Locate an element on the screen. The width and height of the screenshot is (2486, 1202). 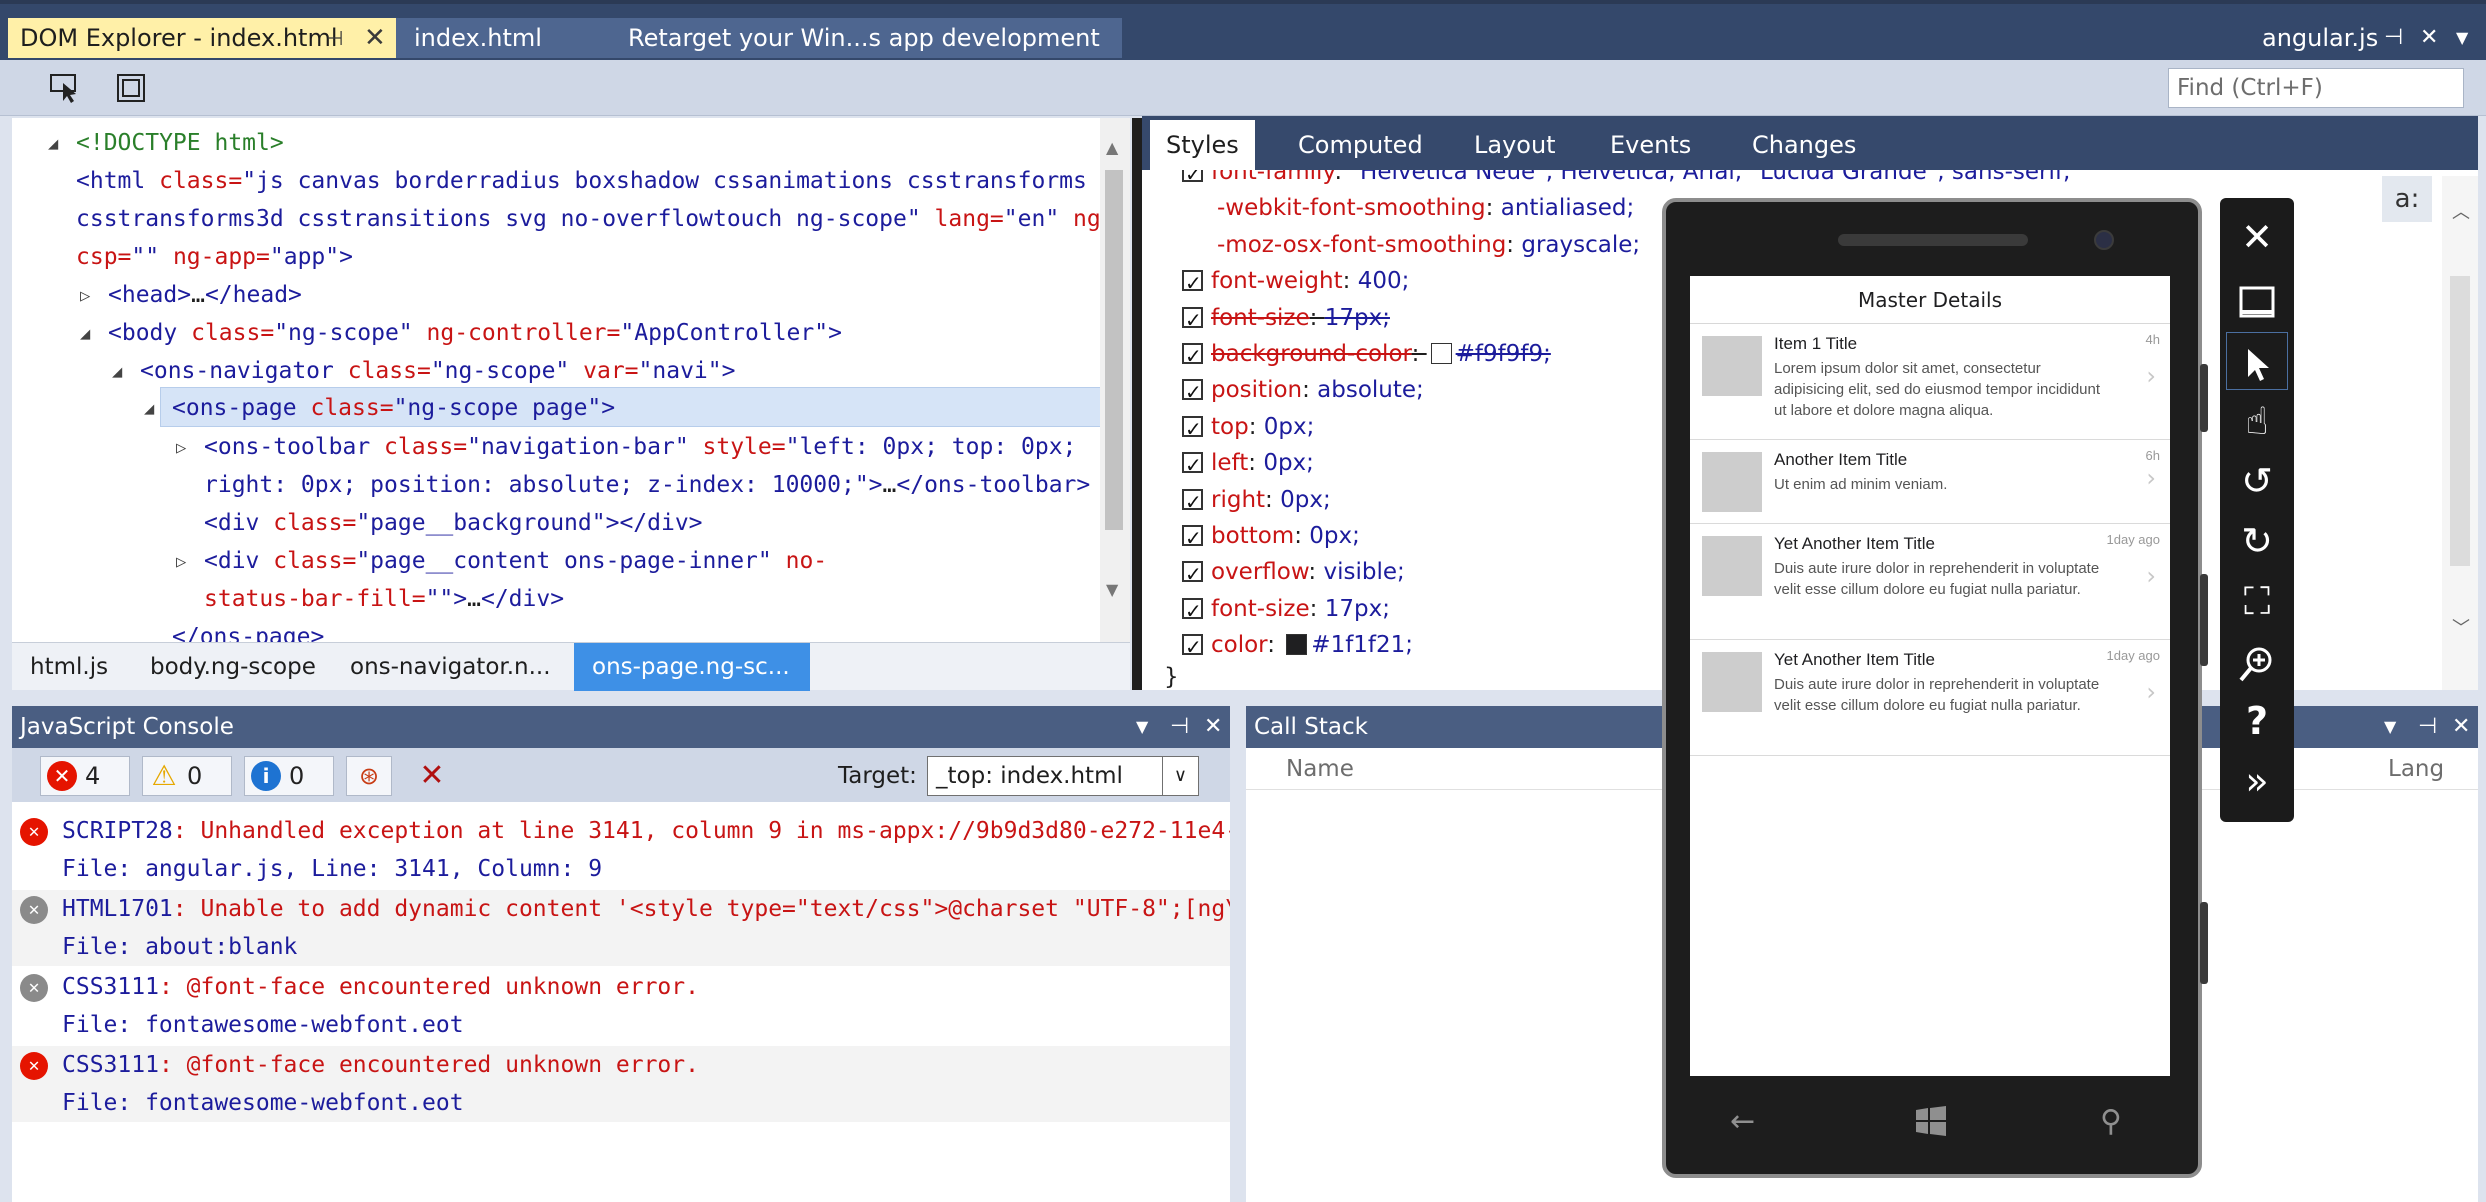
style-declaration: -webkit-font-smoothing: antialiased; is located at coordinates (1408, 208).